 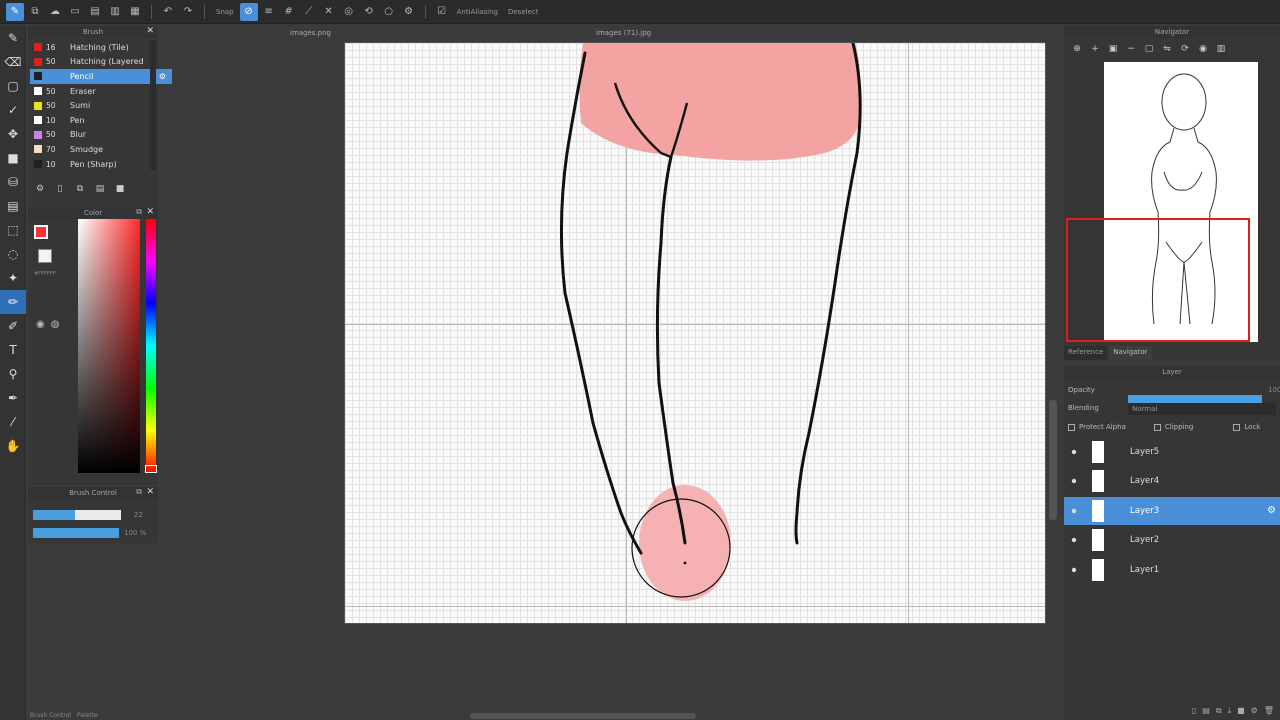 What do you see at coordinates (1172, 452) in the screenshot?
I see `layer-row: Layer5` at bounding box center [1172, 452].